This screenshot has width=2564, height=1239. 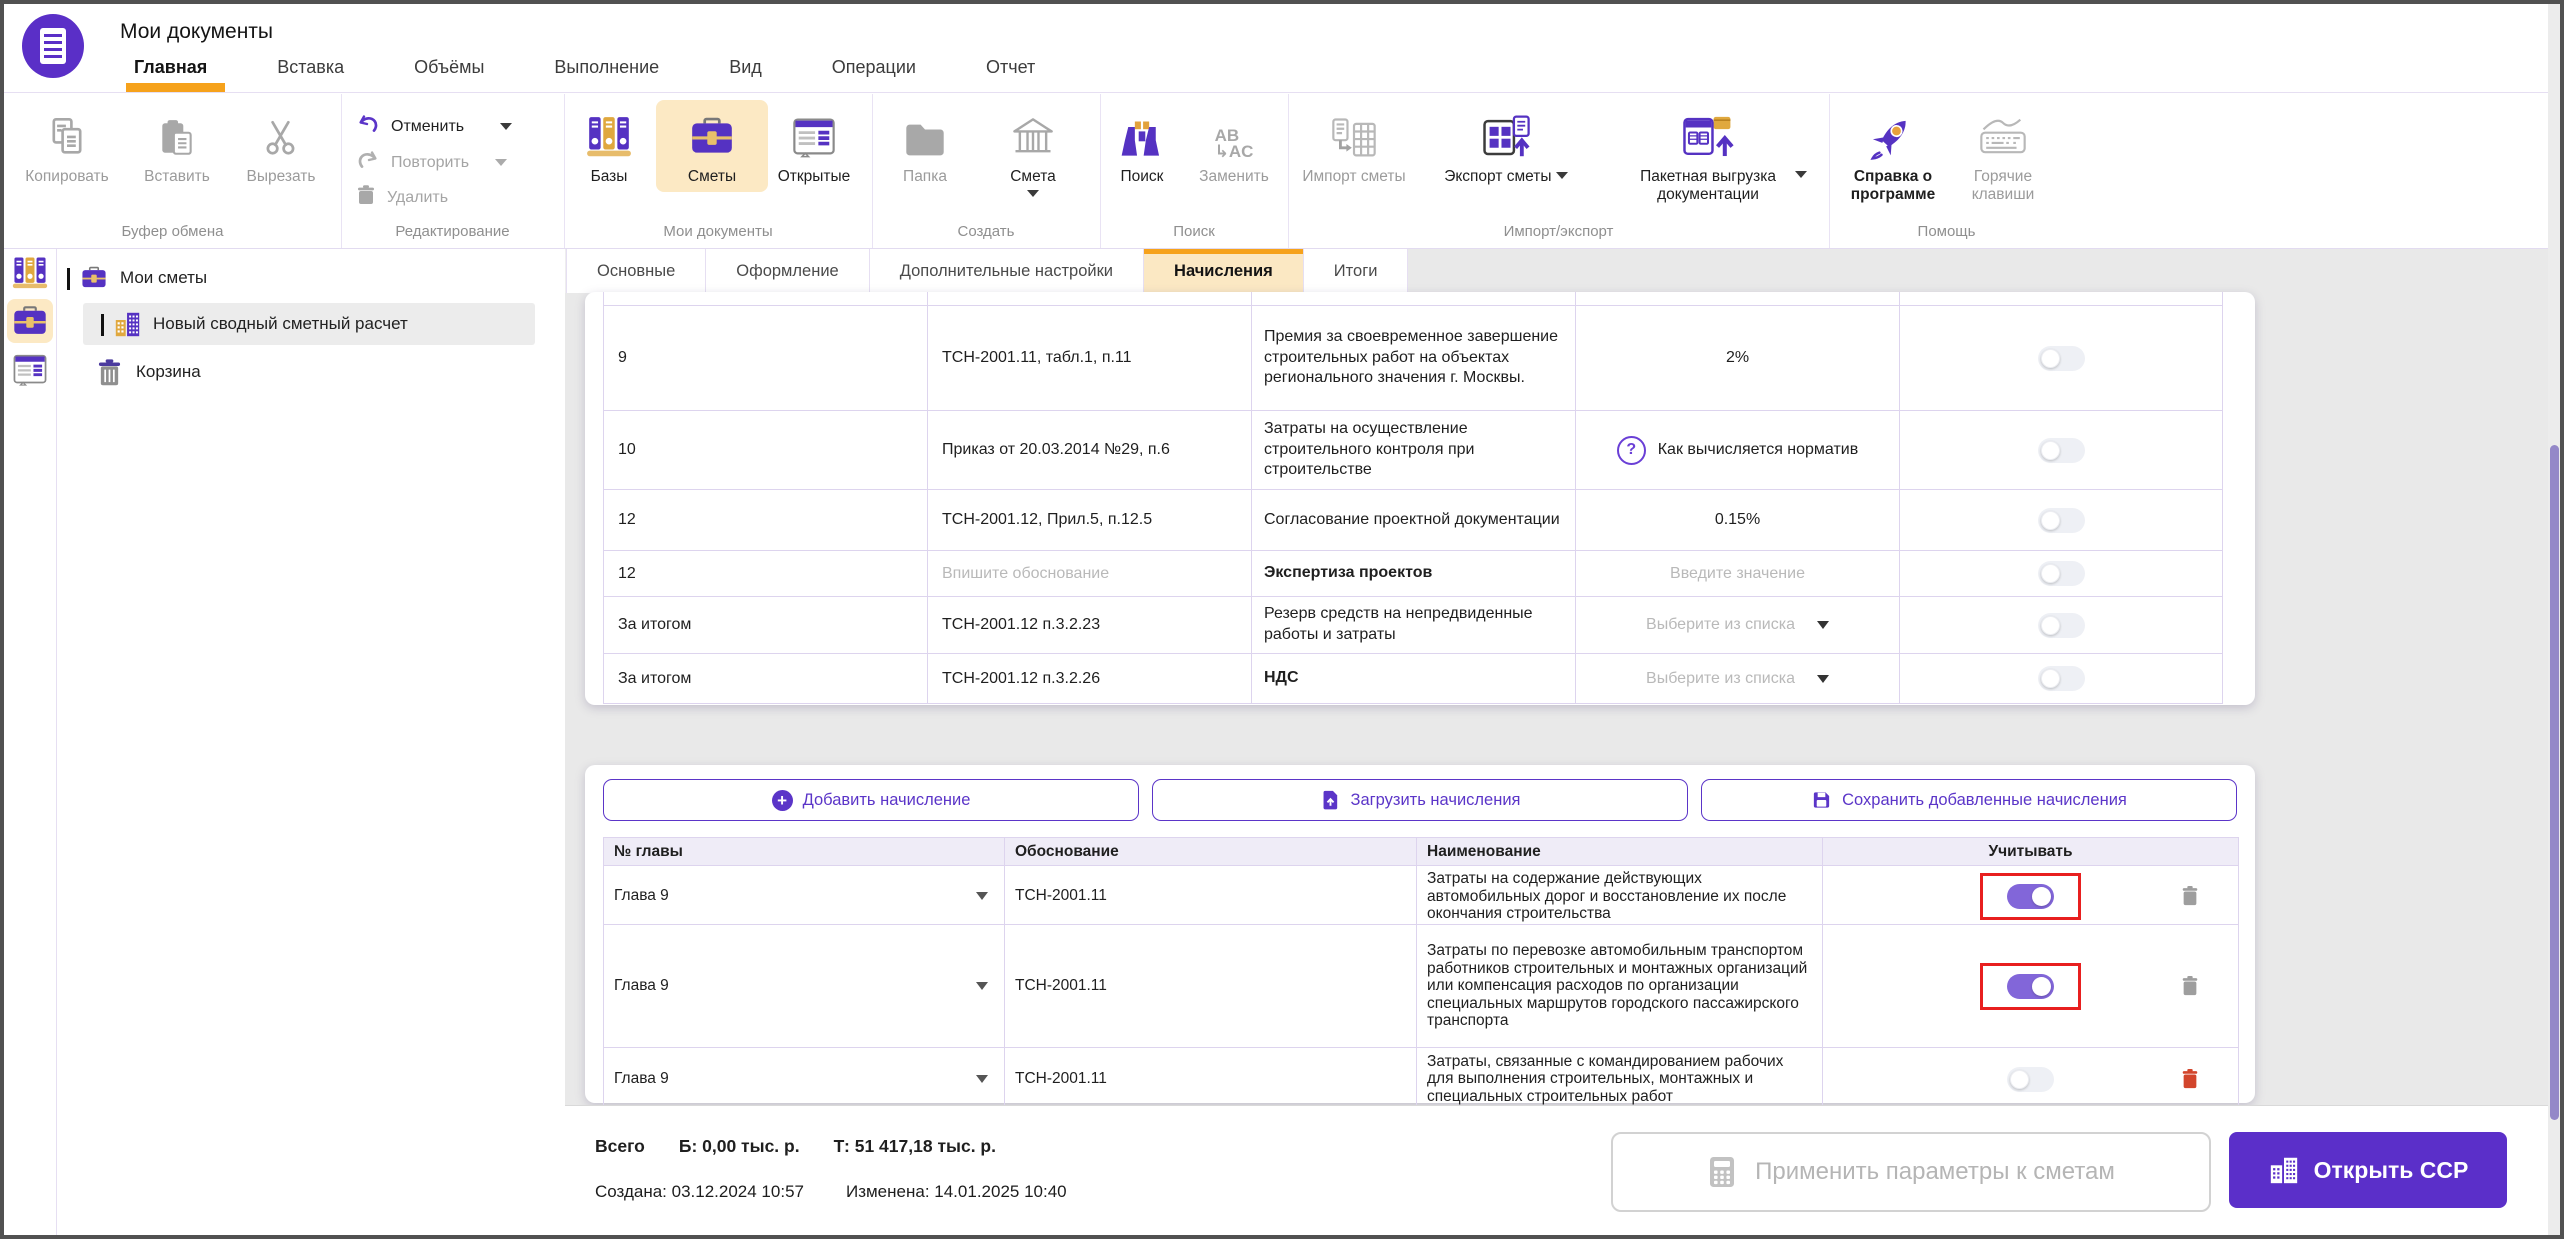 I want to click on create-folder-button: Папка, so click(x=925, y=145).